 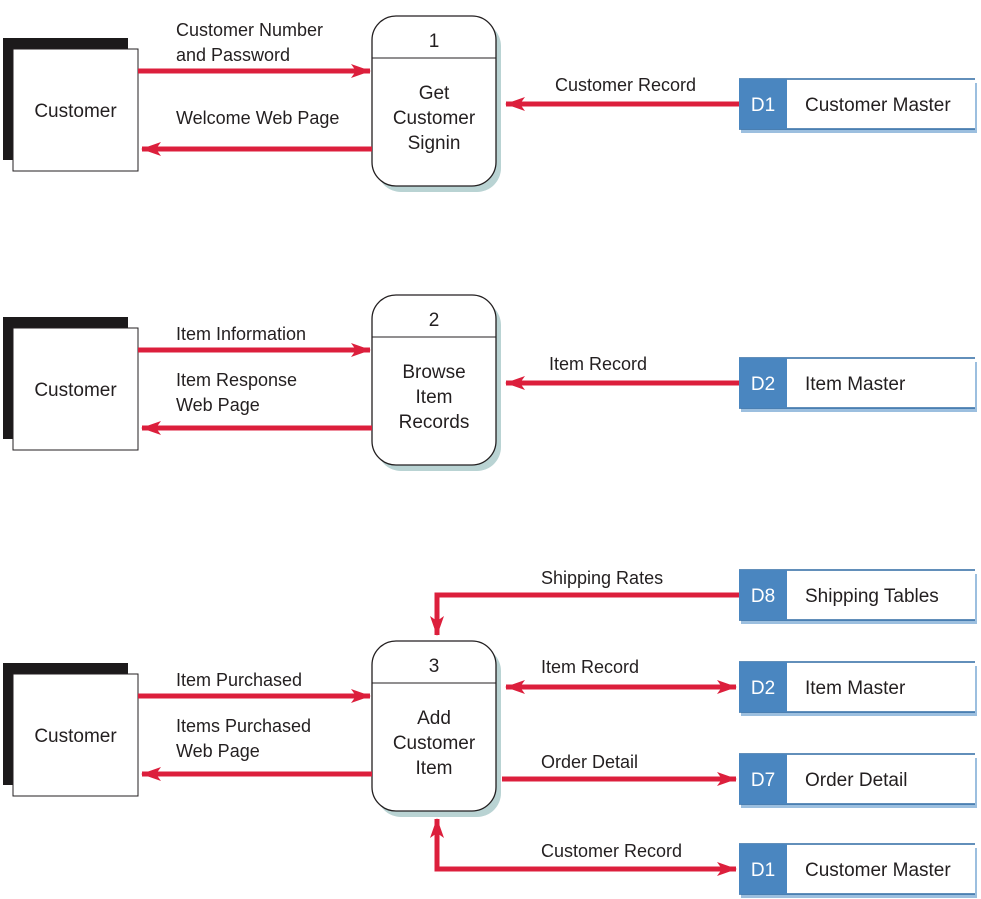 I want to click on data-store-d8: D8 Shipping Tables, so click(x=858, y=596).